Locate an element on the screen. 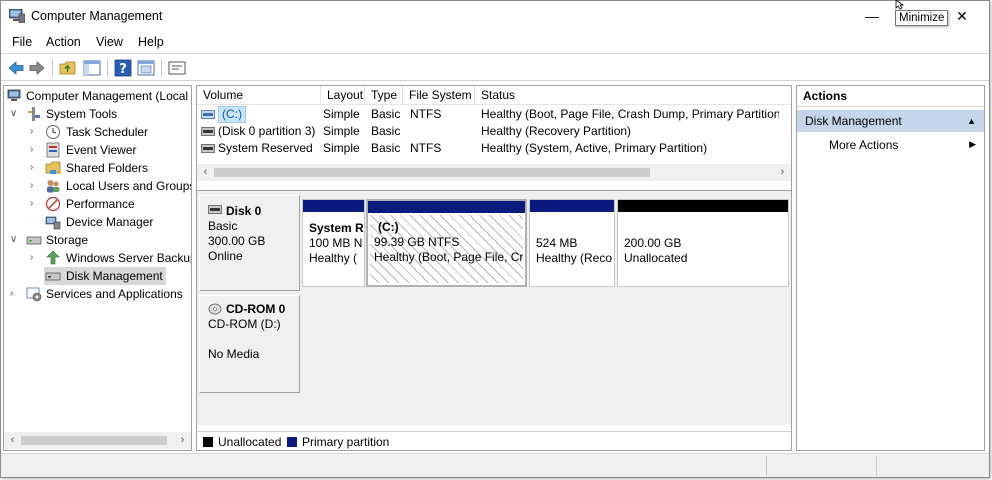 This screenshot has height=480, width=992. column-header-volume: Volume is located at coordinates (259, 95).